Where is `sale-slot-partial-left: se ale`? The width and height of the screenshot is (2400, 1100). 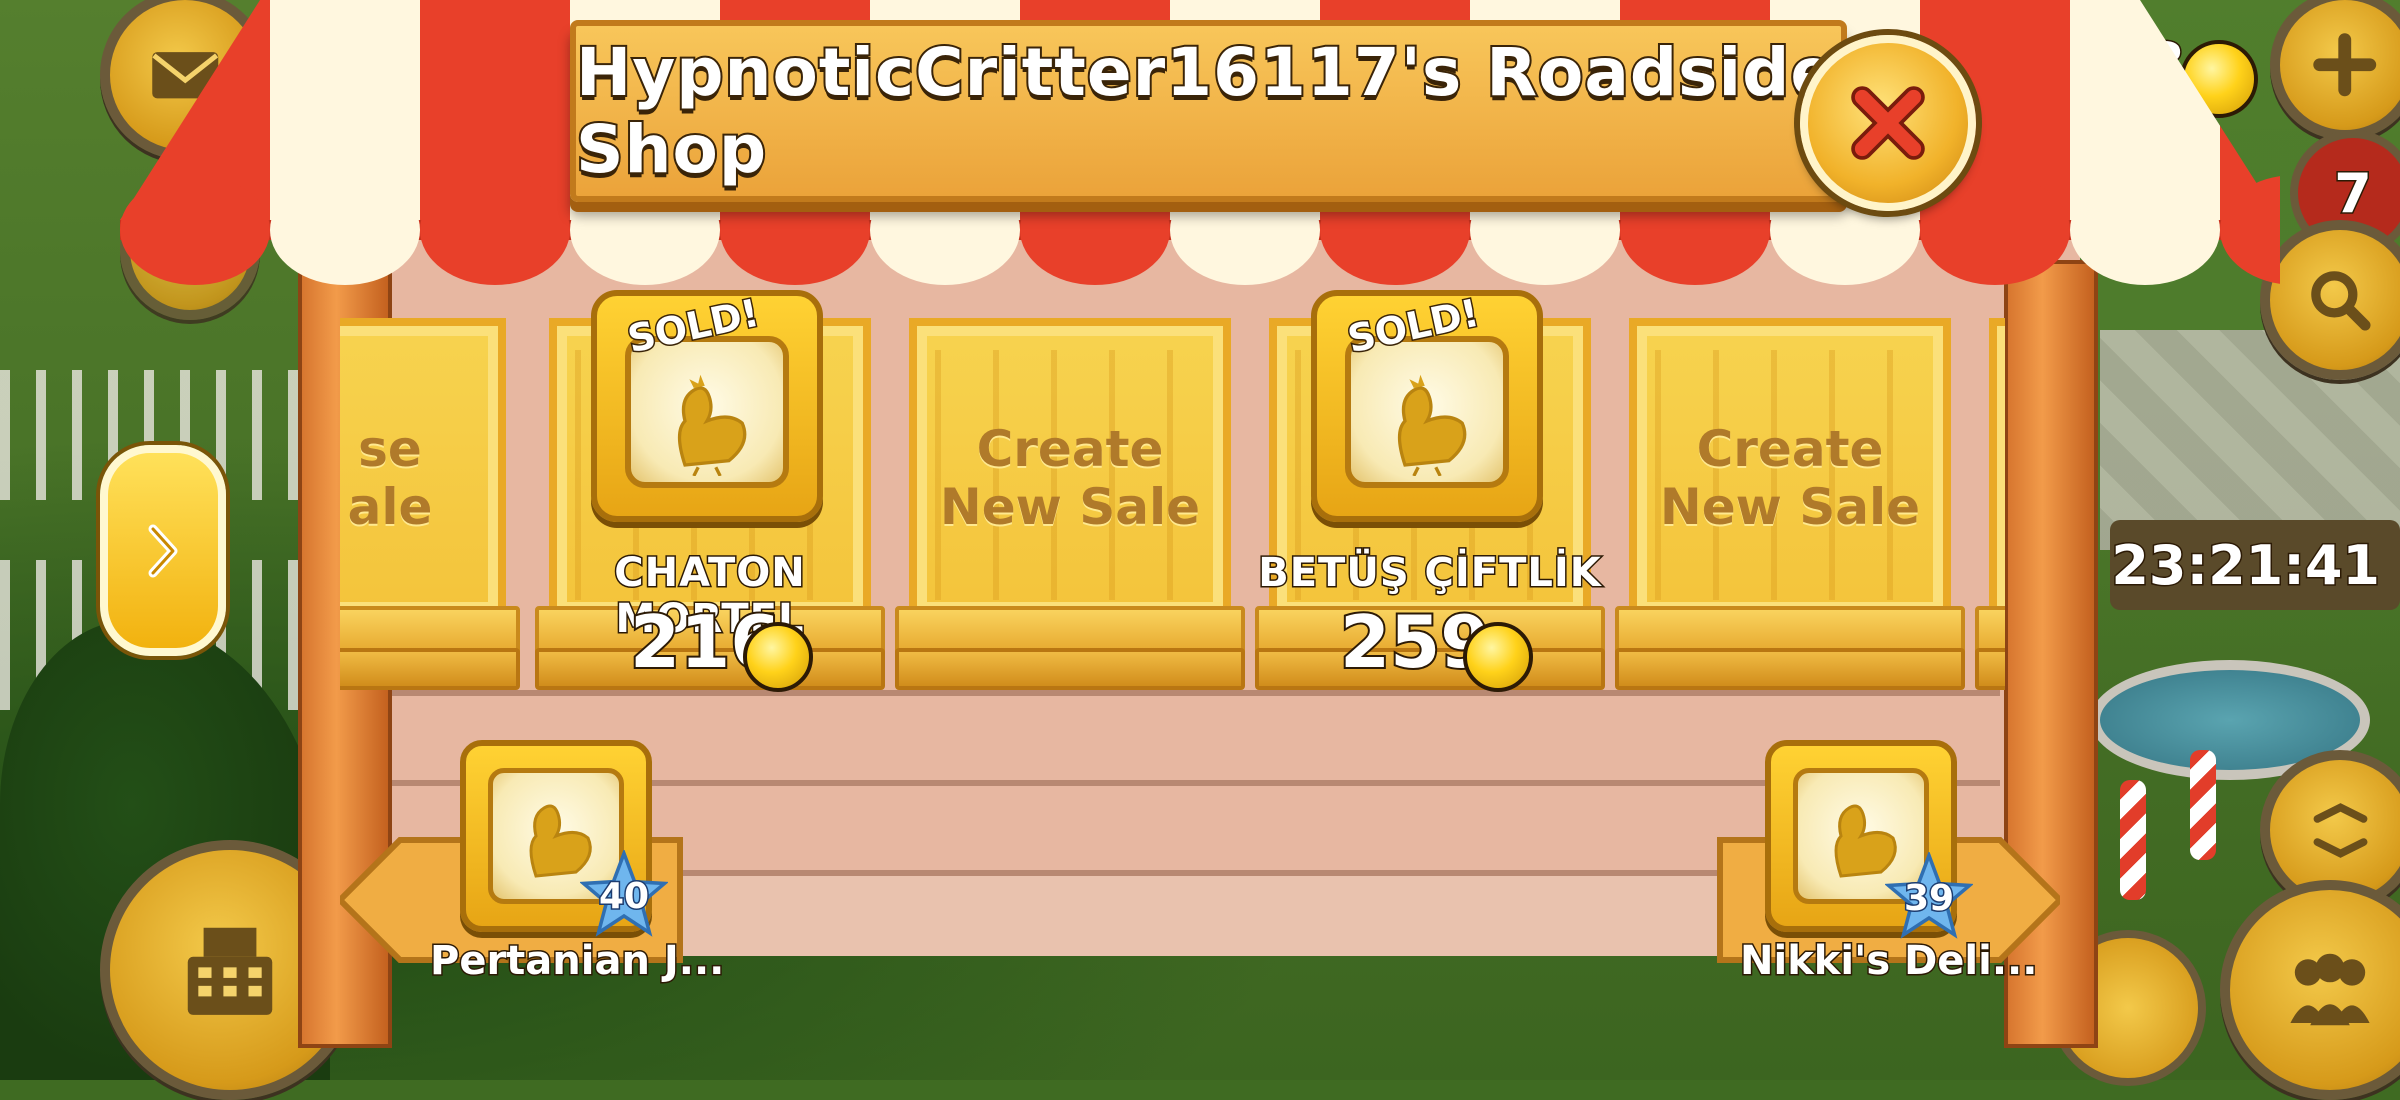 sale-slot-partial-left: se ale is located at coordinates (430, 500).